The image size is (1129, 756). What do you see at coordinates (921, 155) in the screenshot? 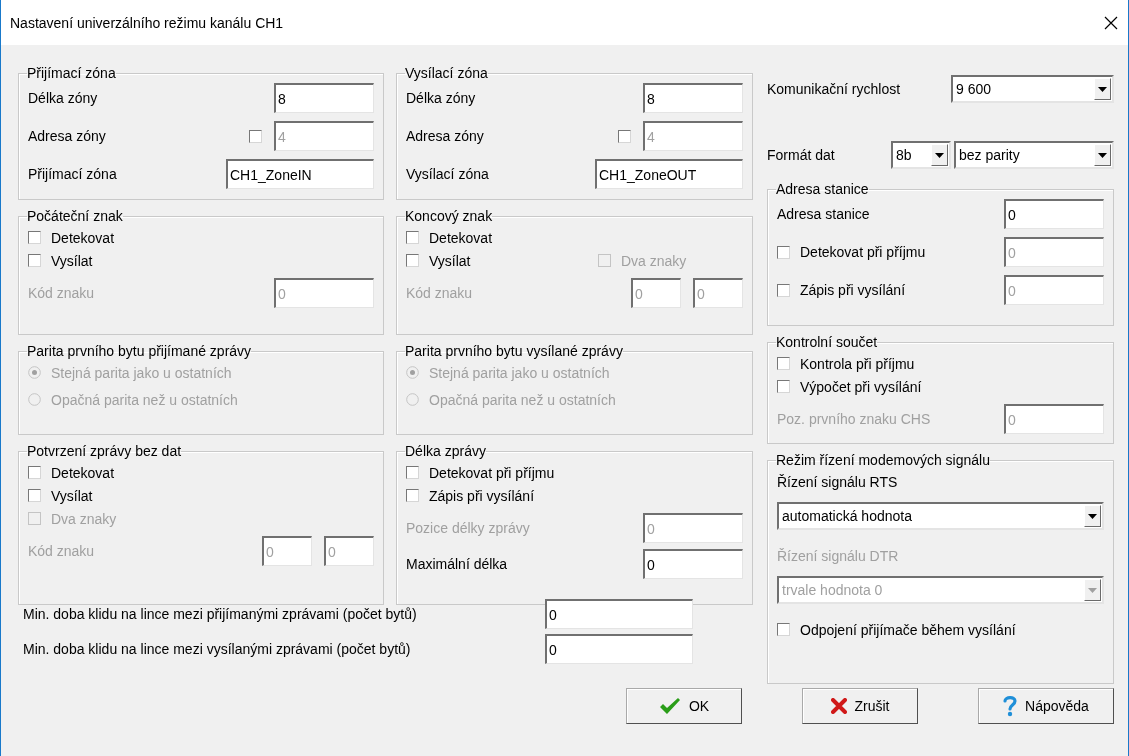
I see `dropdown: 8b` at bounding box center [921, 155].